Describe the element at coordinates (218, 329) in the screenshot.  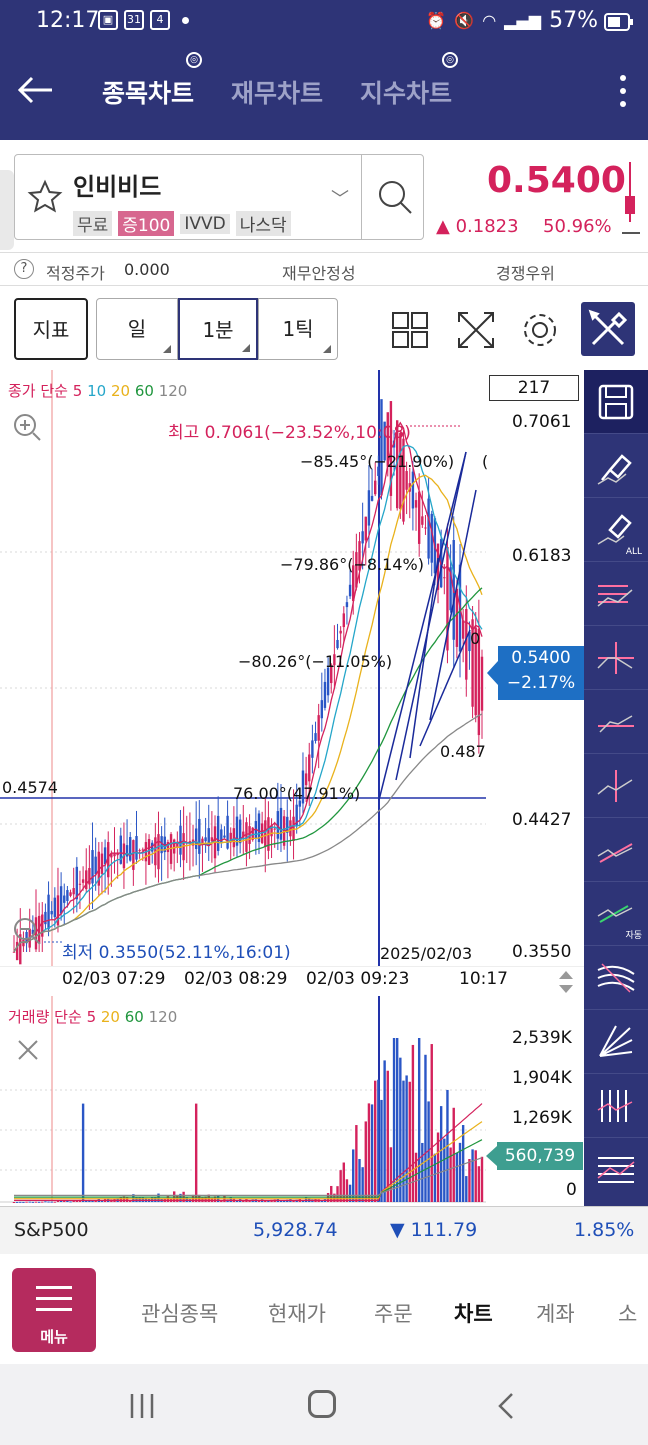
I see `period-1min-button: 1분` at that location.